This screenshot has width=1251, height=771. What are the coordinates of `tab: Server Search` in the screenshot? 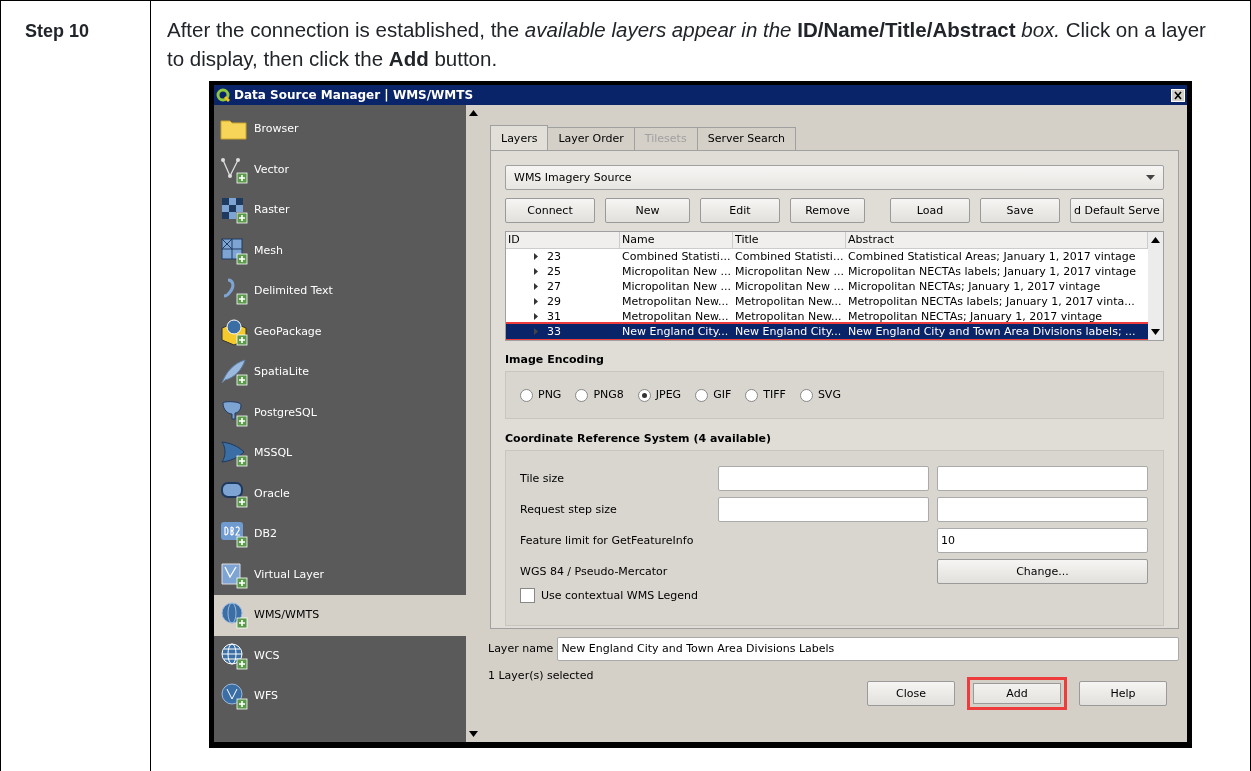 It's located at (746, 138).